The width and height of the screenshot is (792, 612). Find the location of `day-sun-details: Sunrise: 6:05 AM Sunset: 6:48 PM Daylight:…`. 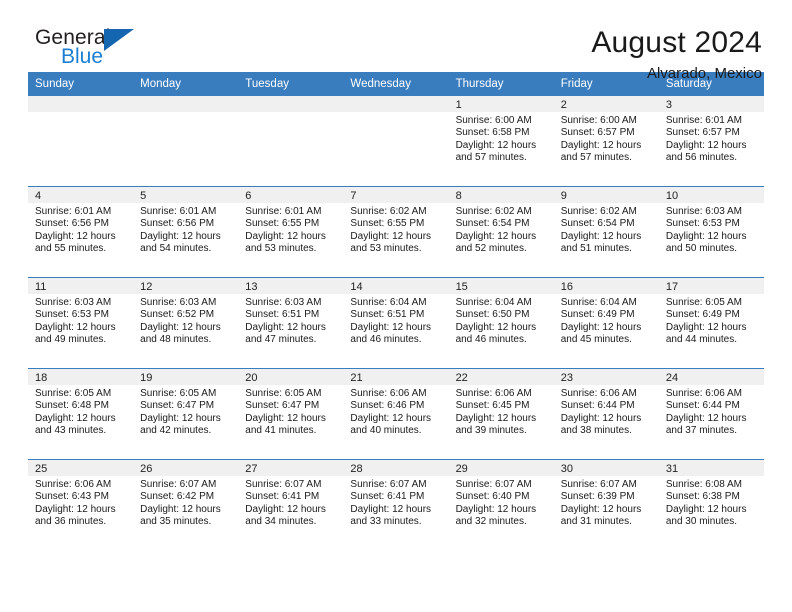

day-sun-details: Sunrise: 6:05 AM Sunset: 6:48 PM Daylight:… is located at coordinates (80, 411).